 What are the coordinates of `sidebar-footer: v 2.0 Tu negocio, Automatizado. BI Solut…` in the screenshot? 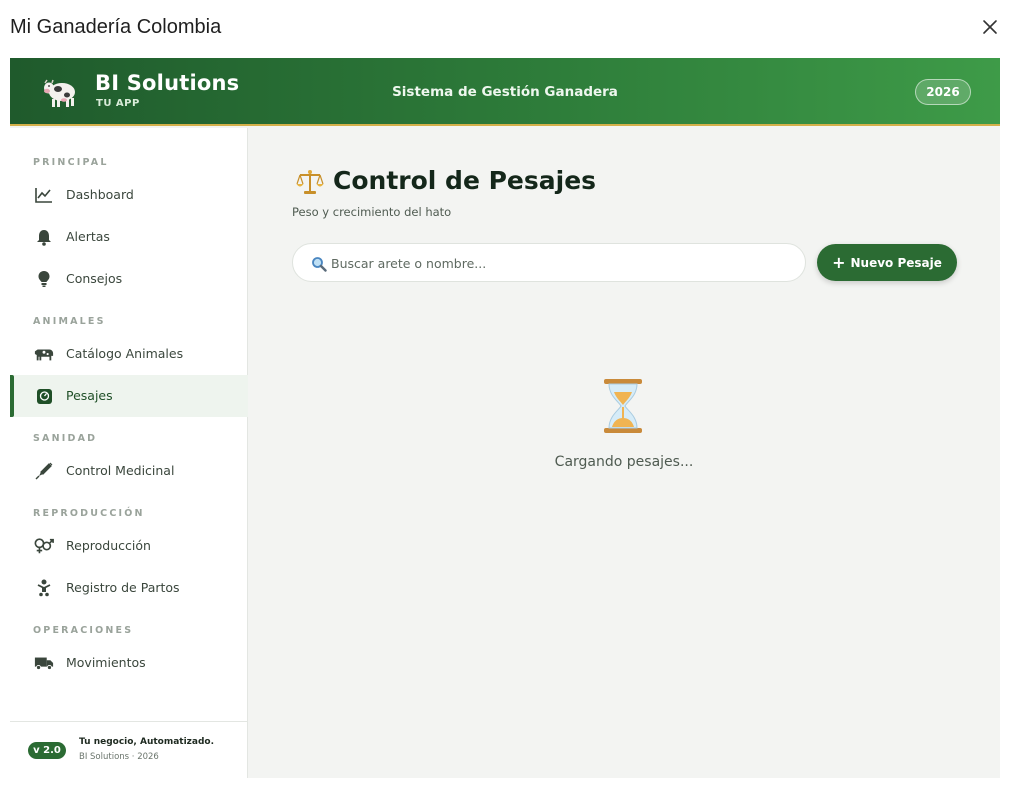 It's located at (129, 749).